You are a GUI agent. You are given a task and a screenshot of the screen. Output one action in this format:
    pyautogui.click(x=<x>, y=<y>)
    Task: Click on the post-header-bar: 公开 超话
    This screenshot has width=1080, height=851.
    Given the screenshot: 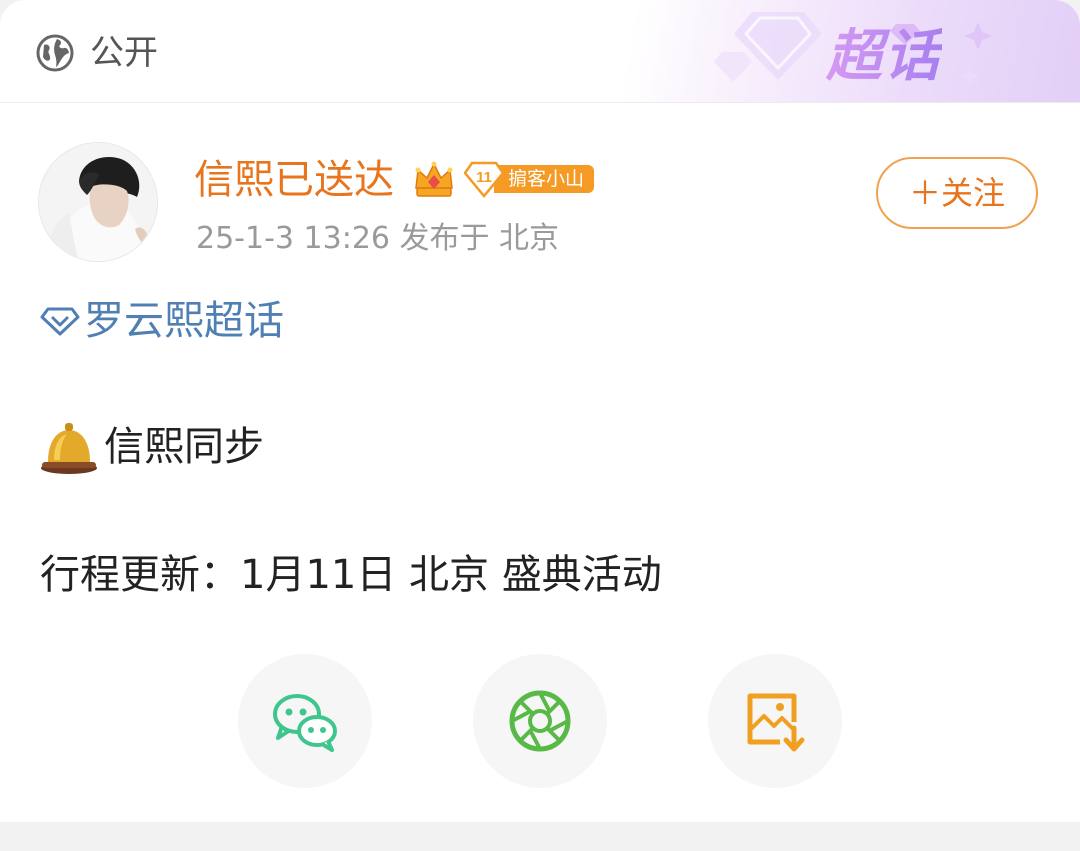 What is the action you would take?
    pyautogui.click(x=540, y=51)
    